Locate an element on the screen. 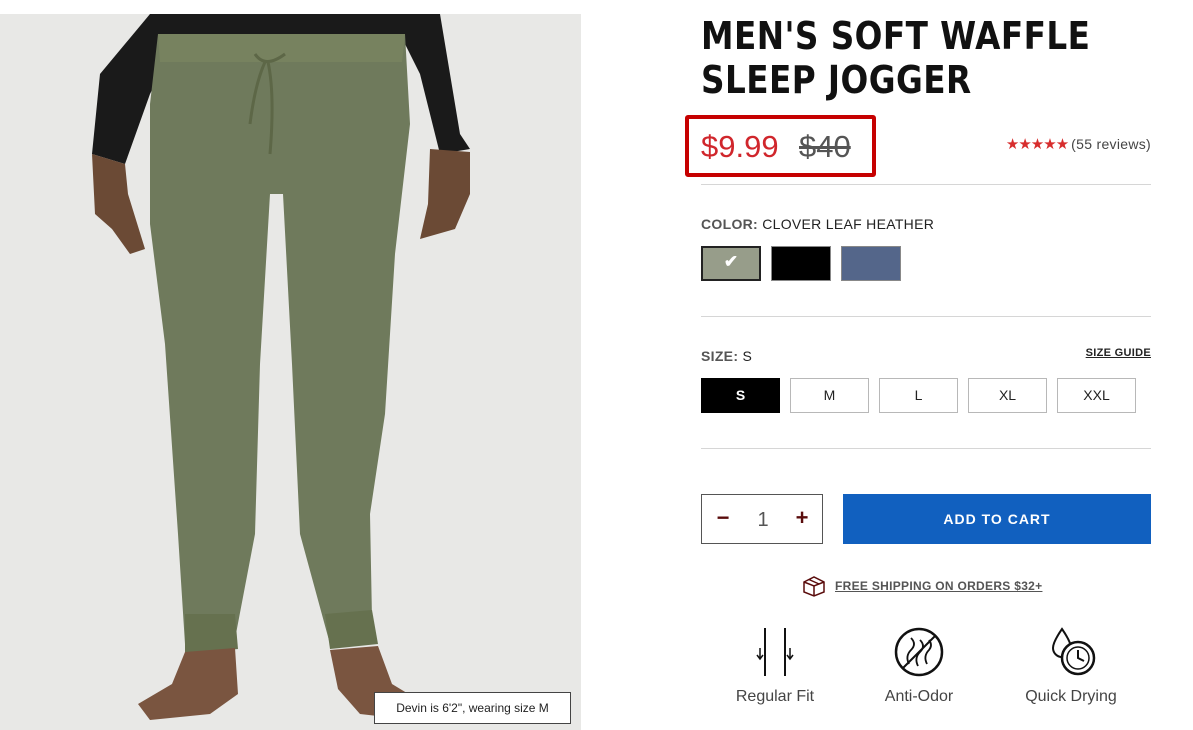 This screenshot has height=730, width=1193. selected-color-name: CLOVER LEAF HEATHER is located at coordinates (848, 224).